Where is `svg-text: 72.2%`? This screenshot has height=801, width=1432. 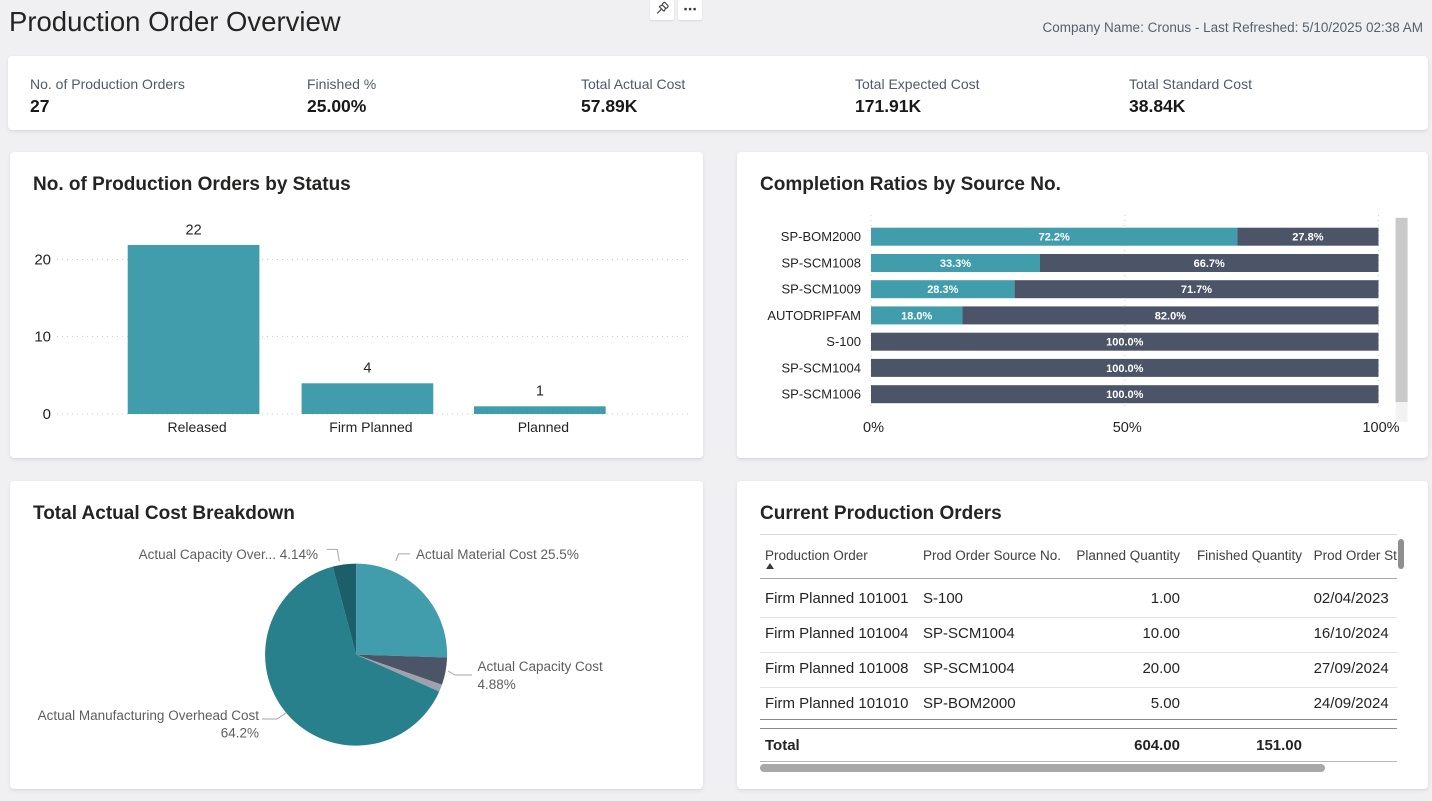
svg-text: 72.2% is located at coordinates (1054, 238).